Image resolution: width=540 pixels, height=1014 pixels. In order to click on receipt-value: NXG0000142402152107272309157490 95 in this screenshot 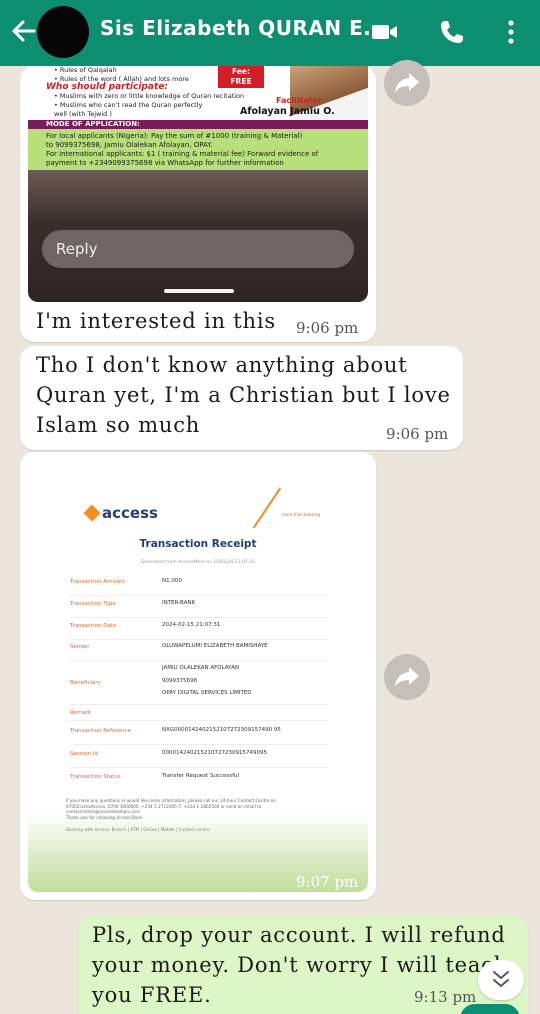, I will do `click(221, 730)`.